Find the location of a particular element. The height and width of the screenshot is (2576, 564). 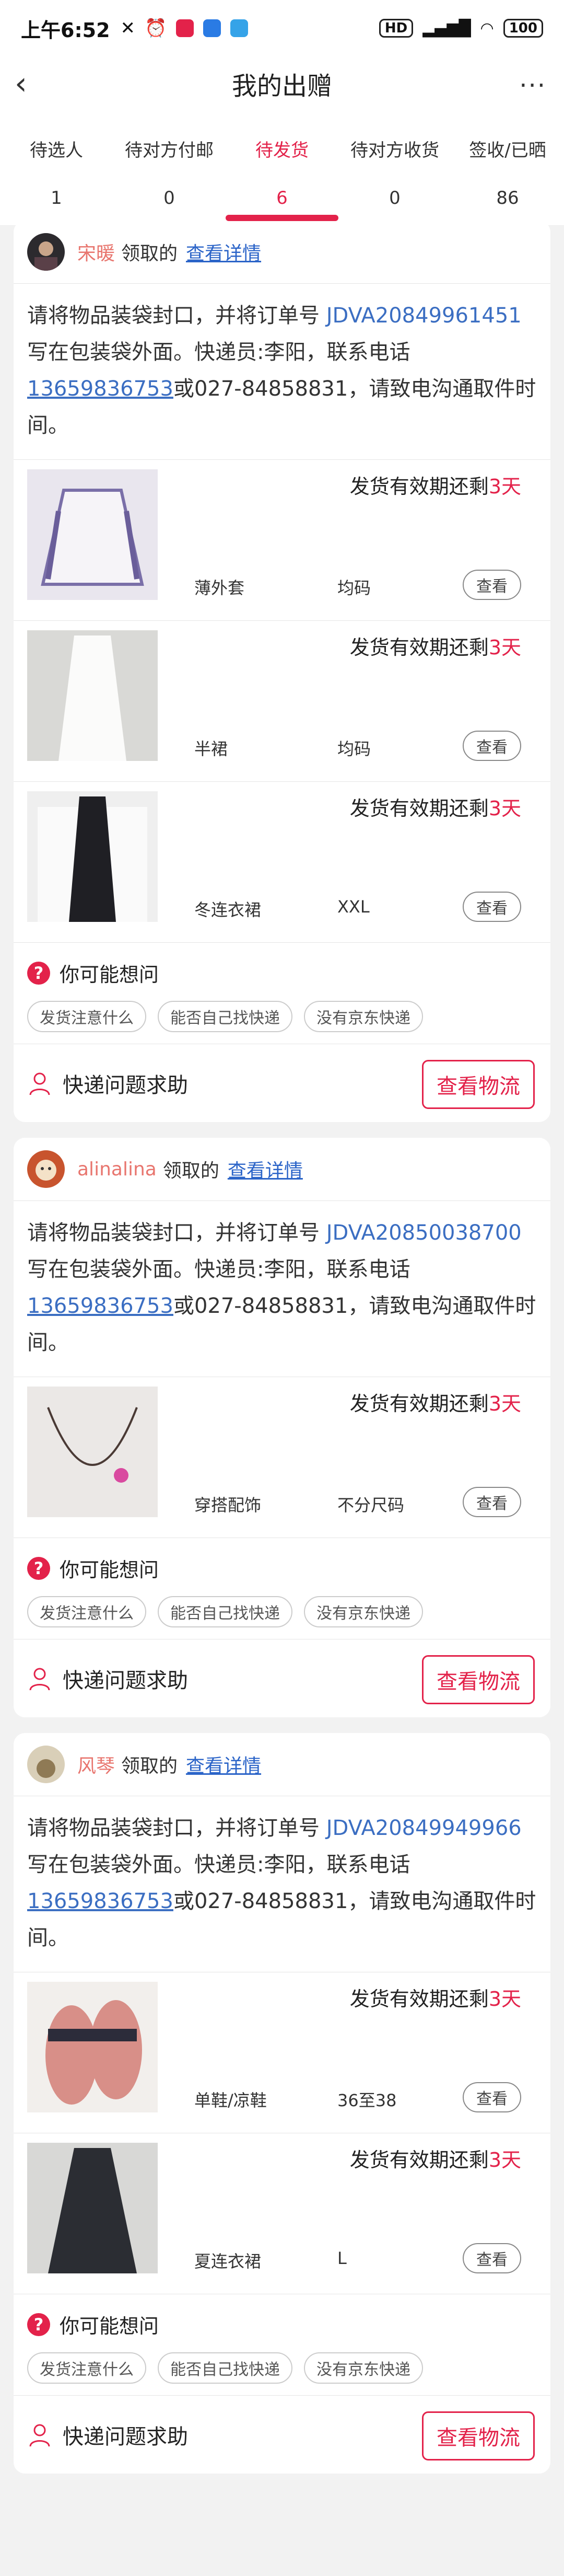

item-name: 半裙 is located at coordinates (211, 749).